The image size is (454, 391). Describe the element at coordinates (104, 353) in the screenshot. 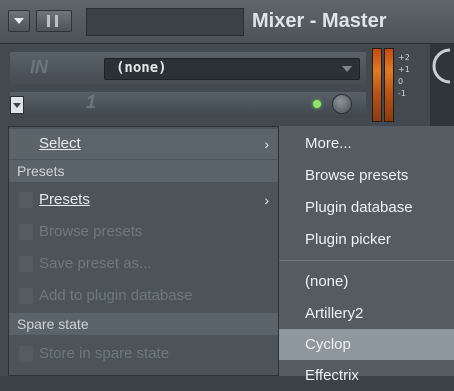

I see `menu-item-label: Store in spare state` at that location.